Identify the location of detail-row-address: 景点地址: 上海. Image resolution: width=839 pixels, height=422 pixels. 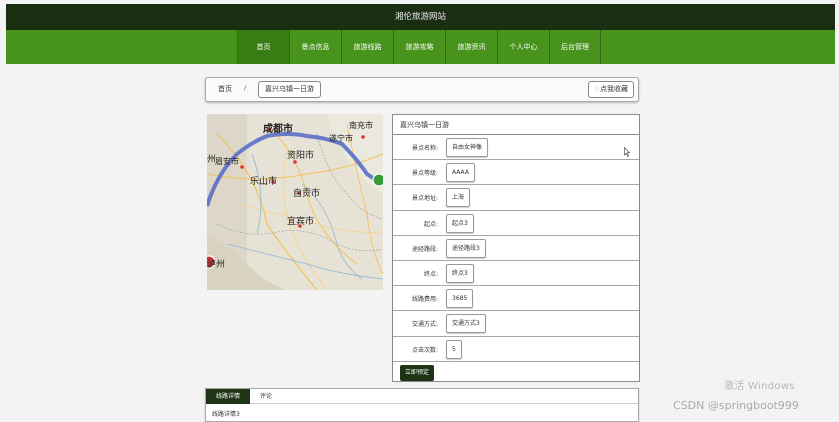
(516, 198).